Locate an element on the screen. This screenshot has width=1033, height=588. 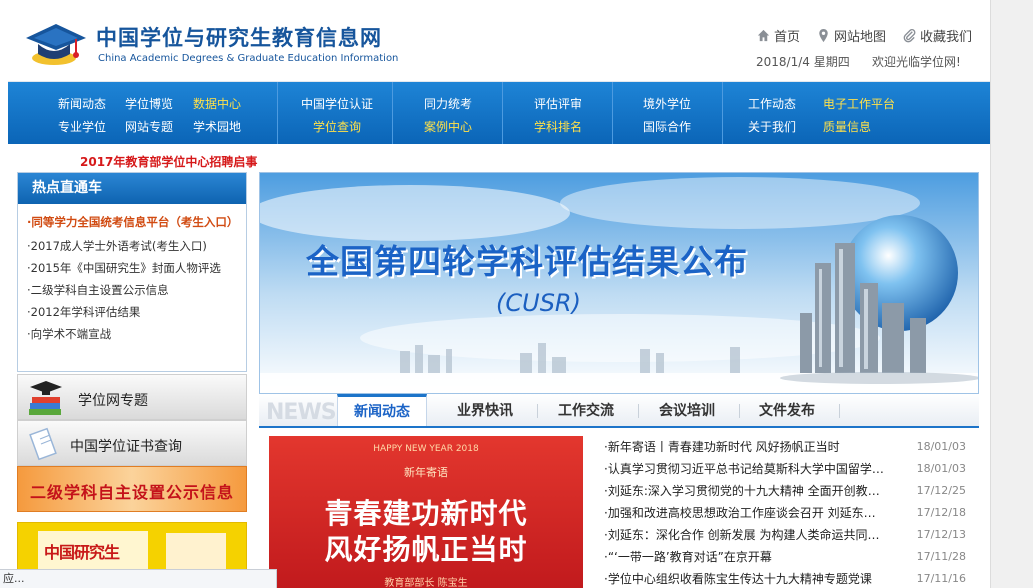
news-image-label: 新年寄语 is located at coordinates (426, 472).